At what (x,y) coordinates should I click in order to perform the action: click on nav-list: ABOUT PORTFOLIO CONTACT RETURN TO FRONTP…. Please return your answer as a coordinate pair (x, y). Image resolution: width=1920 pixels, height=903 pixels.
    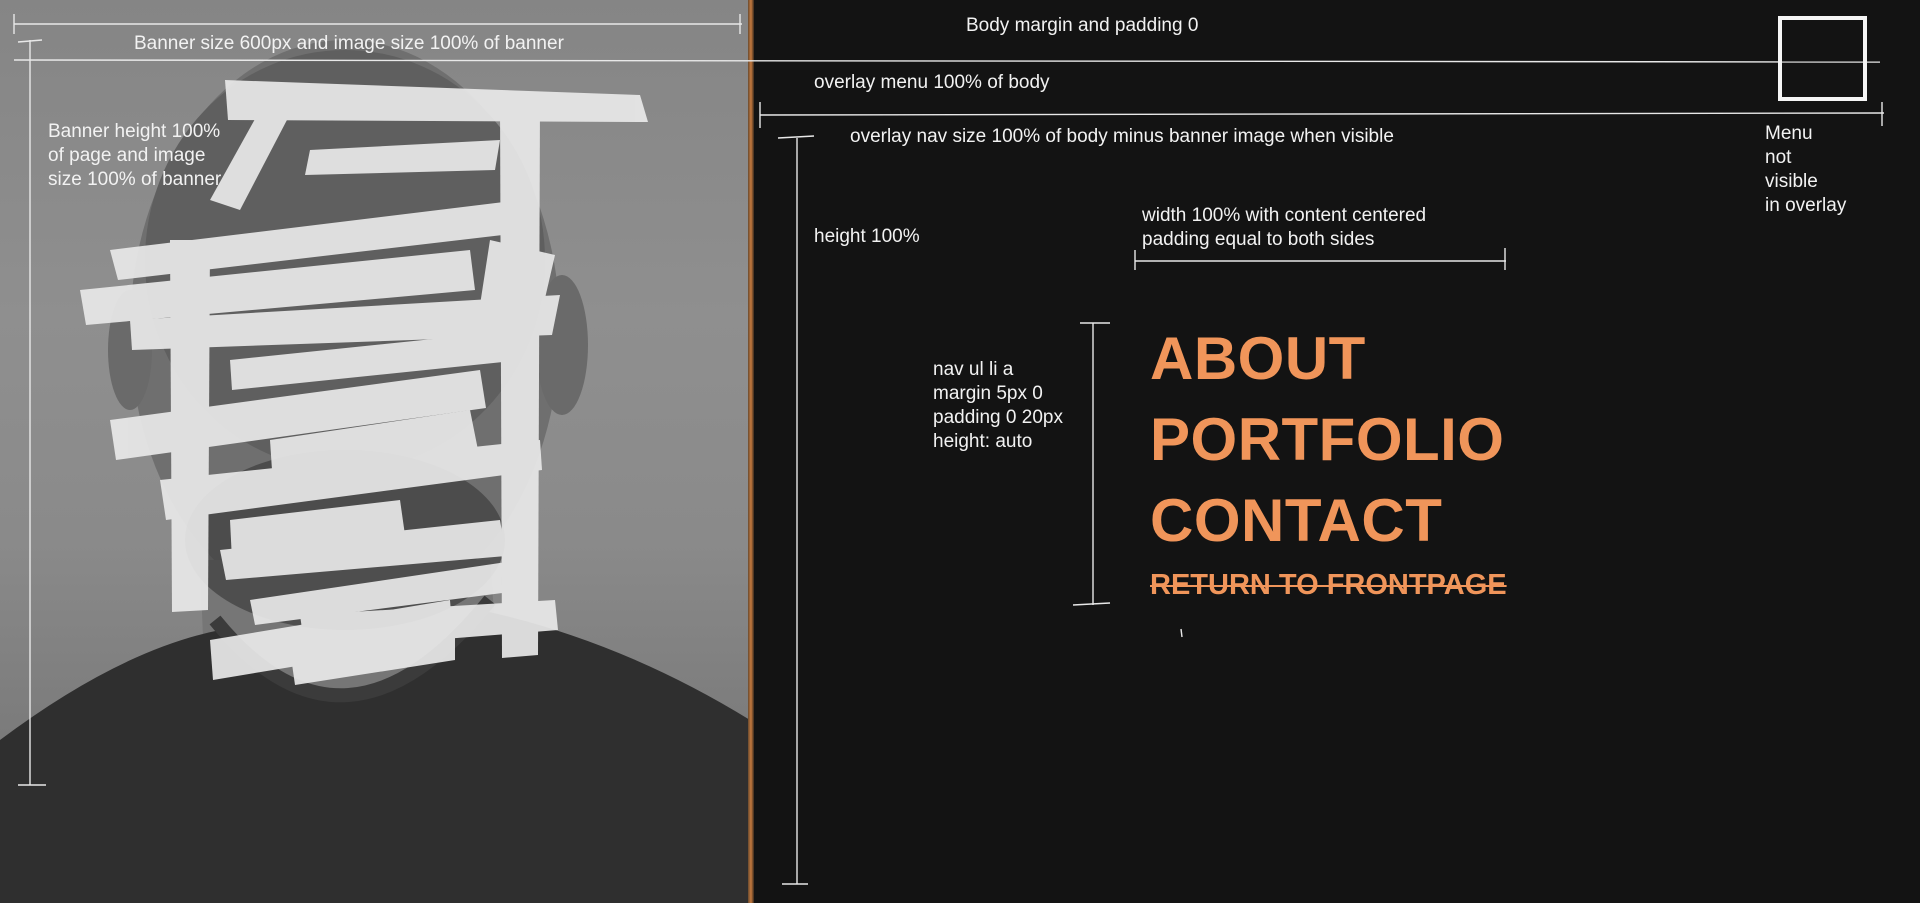
    Looking at the image, I should click on (1328, 461).